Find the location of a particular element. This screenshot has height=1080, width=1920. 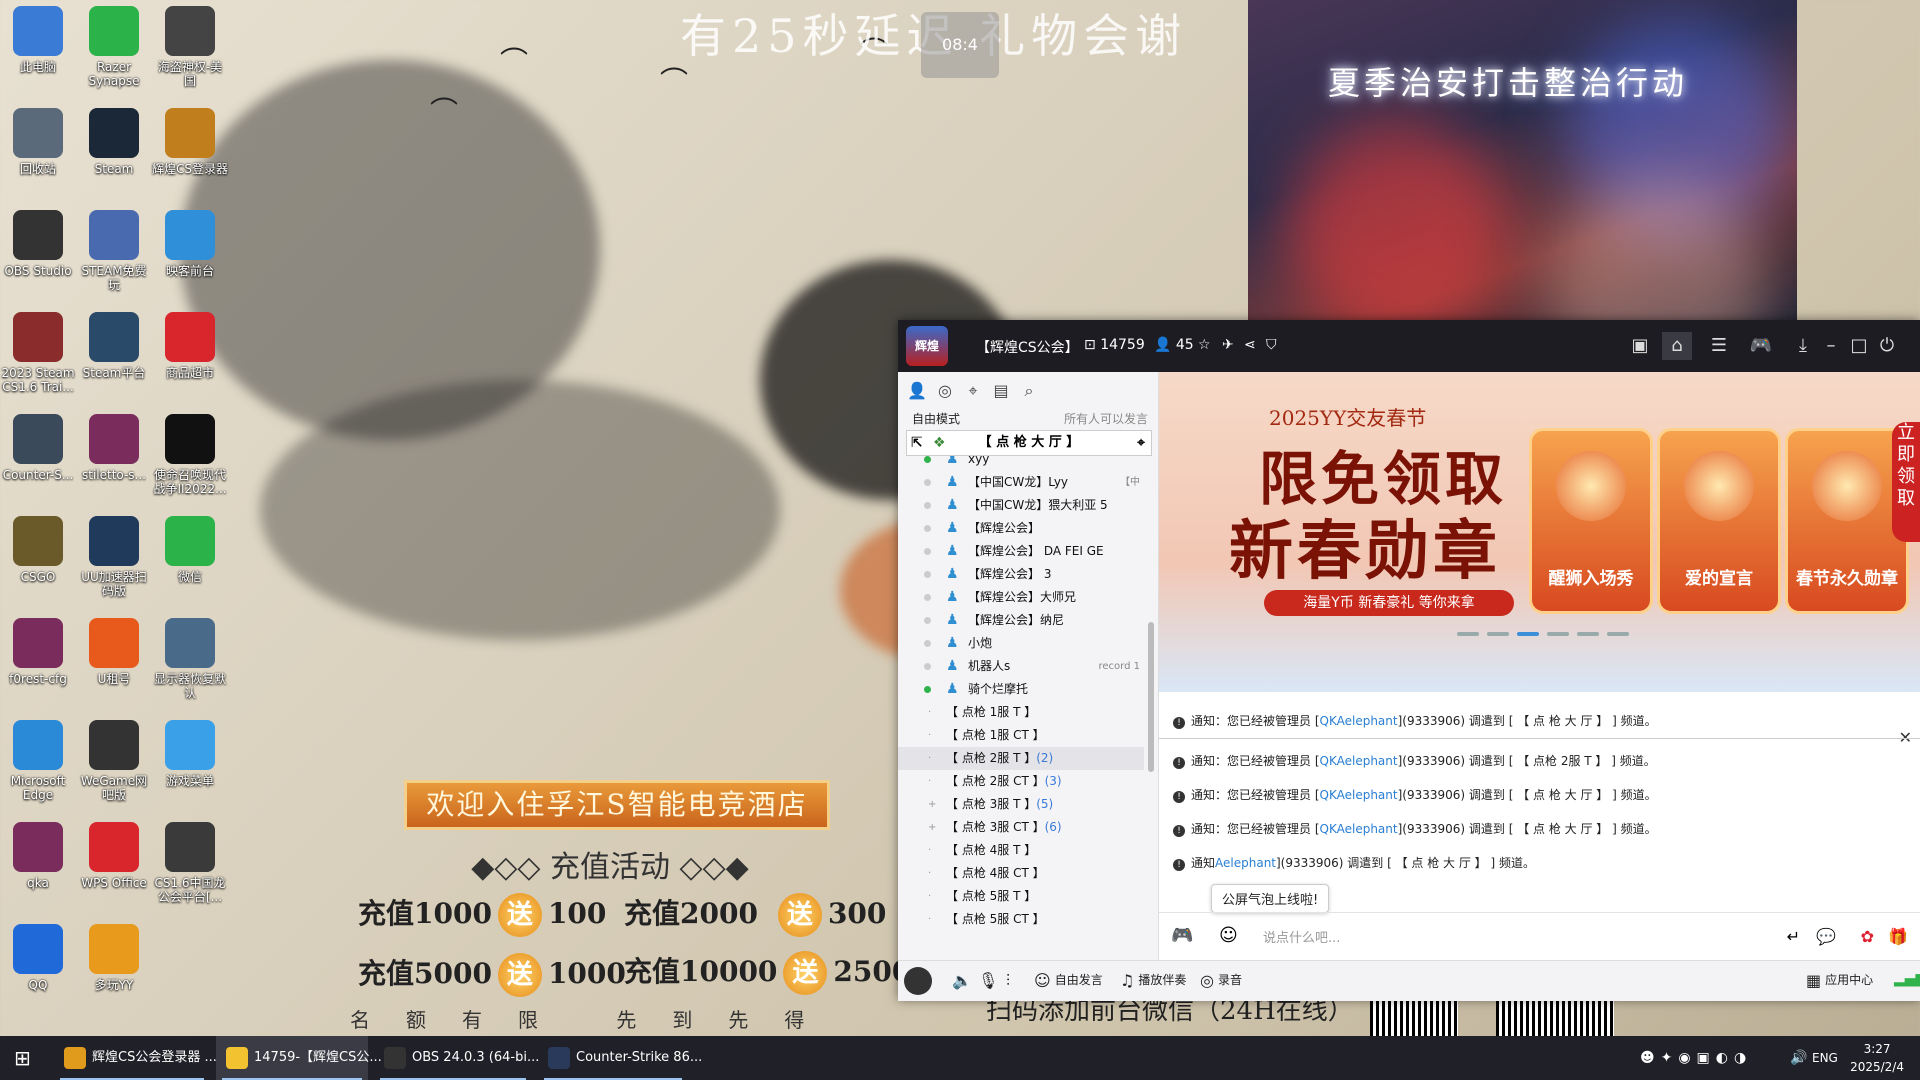

desktop-icon: WPS Office is located at coordinates (114, 856).